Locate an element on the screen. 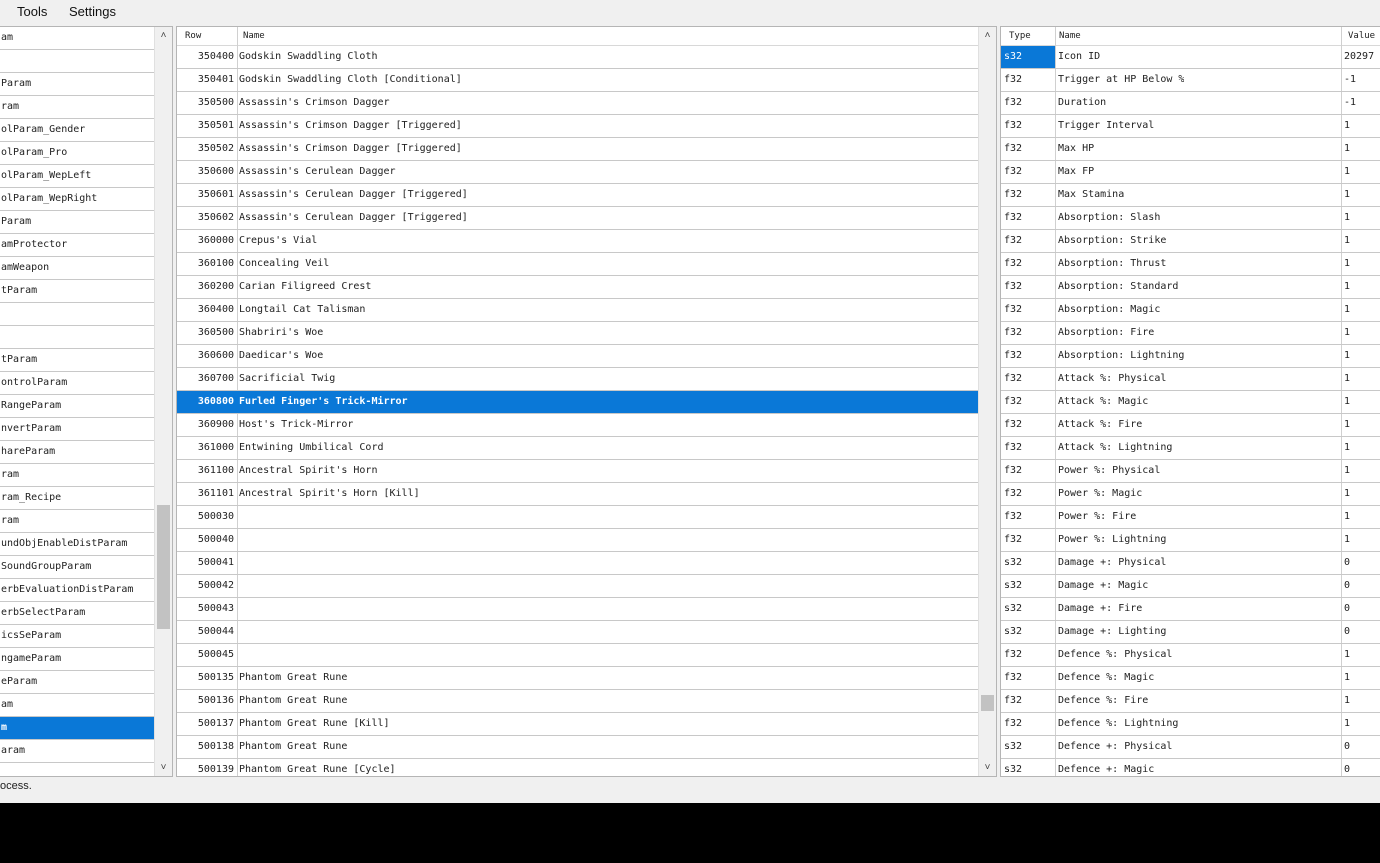  param-list-item: olParam_Pro is located at coordinates (77, 153).